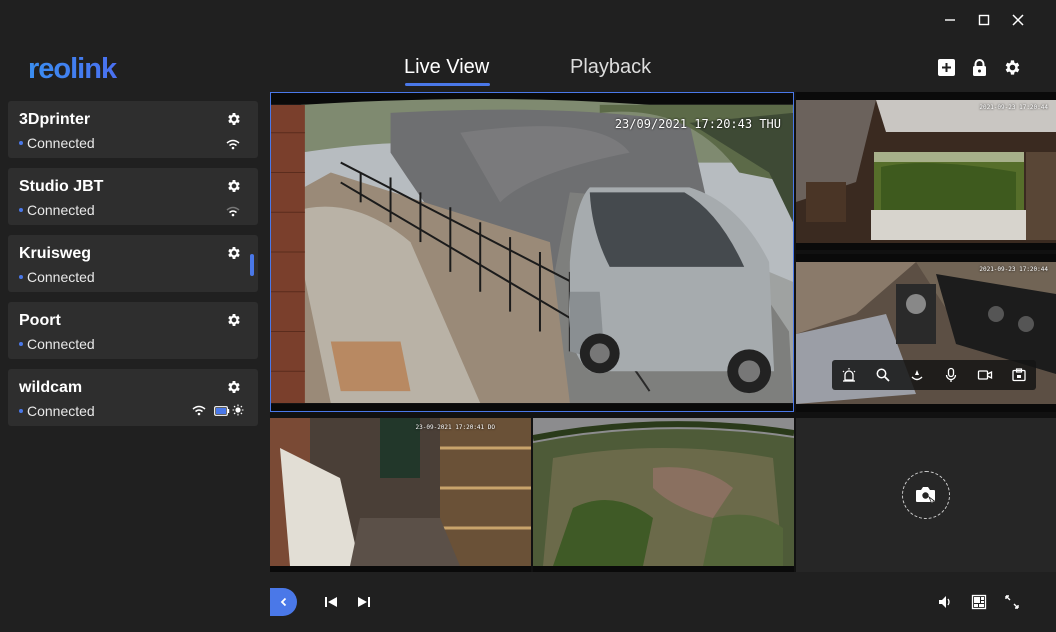 The image size is (1056, 632). Describe the element at coordinates (222, 412) in the screenshot. I see `battery-icon` at that location.